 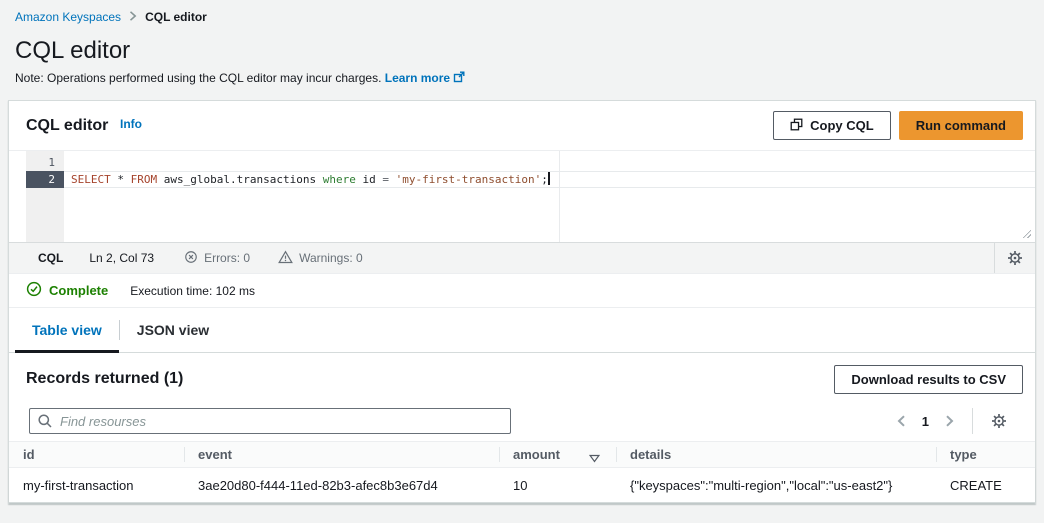 I want to click on text-cursor, so click(x=548, y=178).